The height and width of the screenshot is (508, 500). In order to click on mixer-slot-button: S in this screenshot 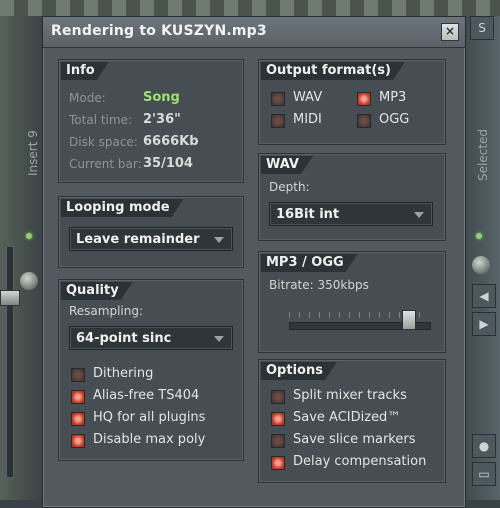, I will do `click(482, 28)`.